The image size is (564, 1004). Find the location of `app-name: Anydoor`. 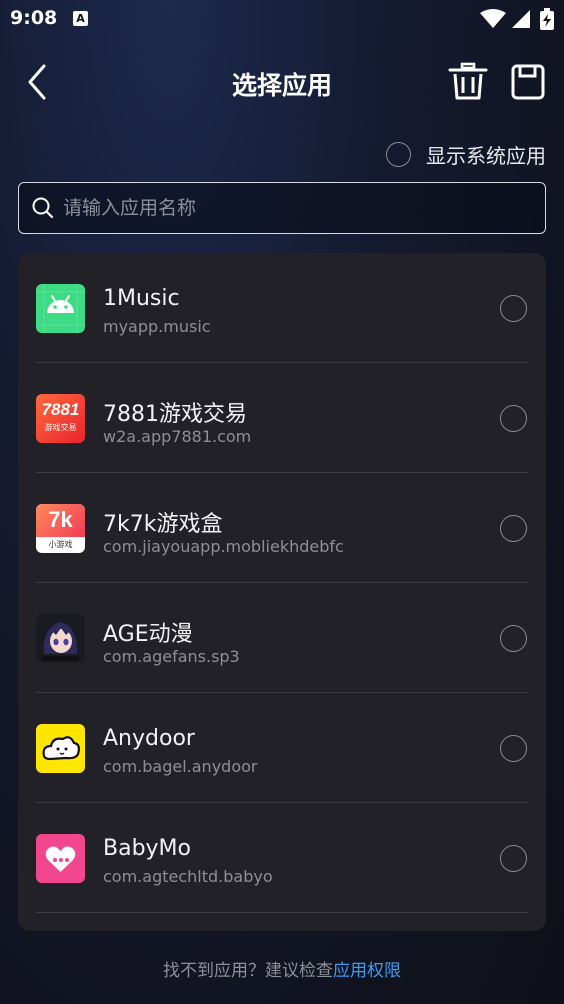

app-name: Anydoor is located at coordinates (149, 738).